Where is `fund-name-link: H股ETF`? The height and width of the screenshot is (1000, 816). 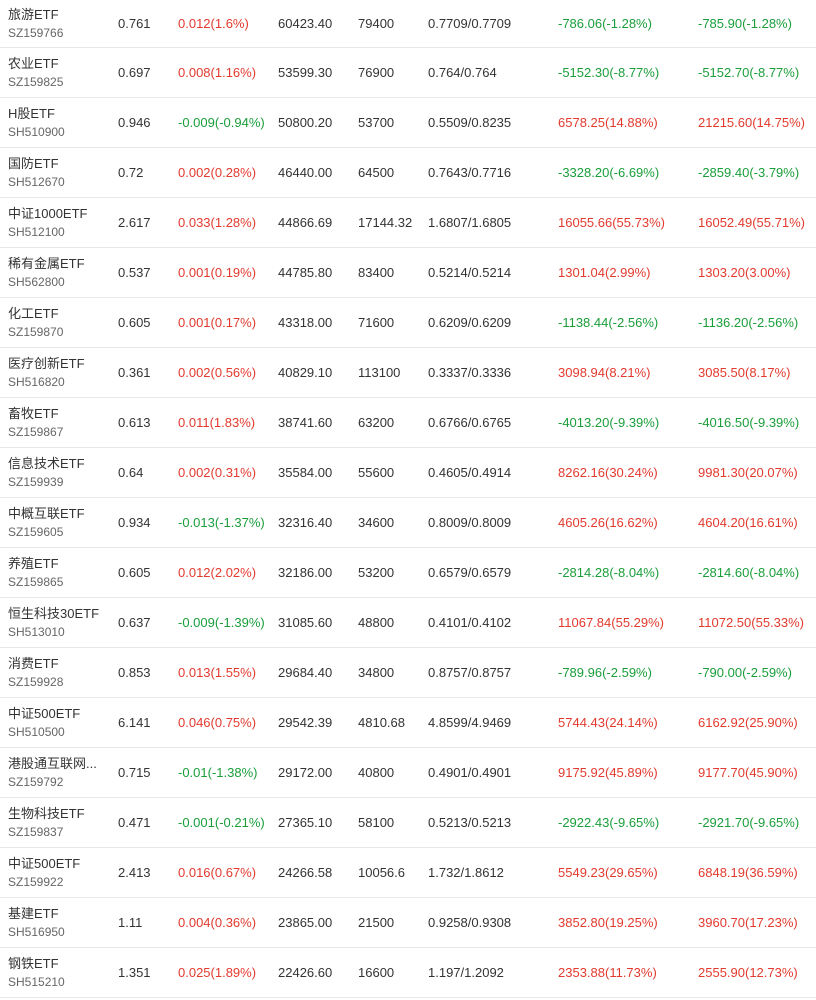 fund-name-link: H股ETF is located at coordinates (31, 114).